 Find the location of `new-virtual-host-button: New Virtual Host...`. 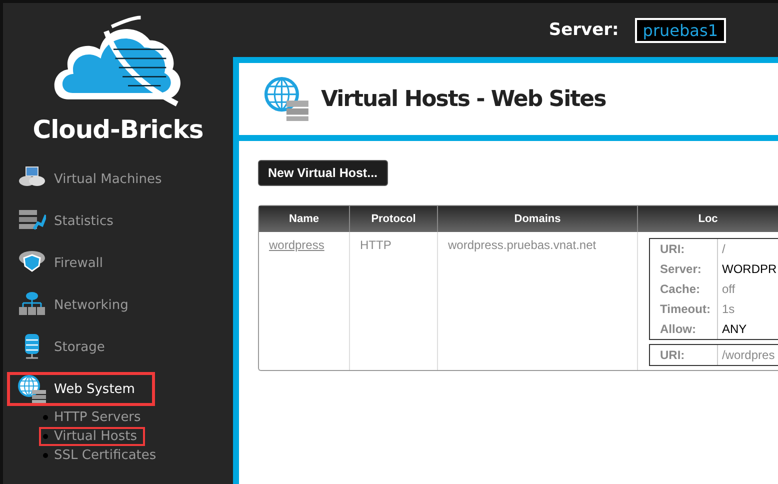

new-virtual-host-button: New Virtual Host... is located at coordinates (323, 173).